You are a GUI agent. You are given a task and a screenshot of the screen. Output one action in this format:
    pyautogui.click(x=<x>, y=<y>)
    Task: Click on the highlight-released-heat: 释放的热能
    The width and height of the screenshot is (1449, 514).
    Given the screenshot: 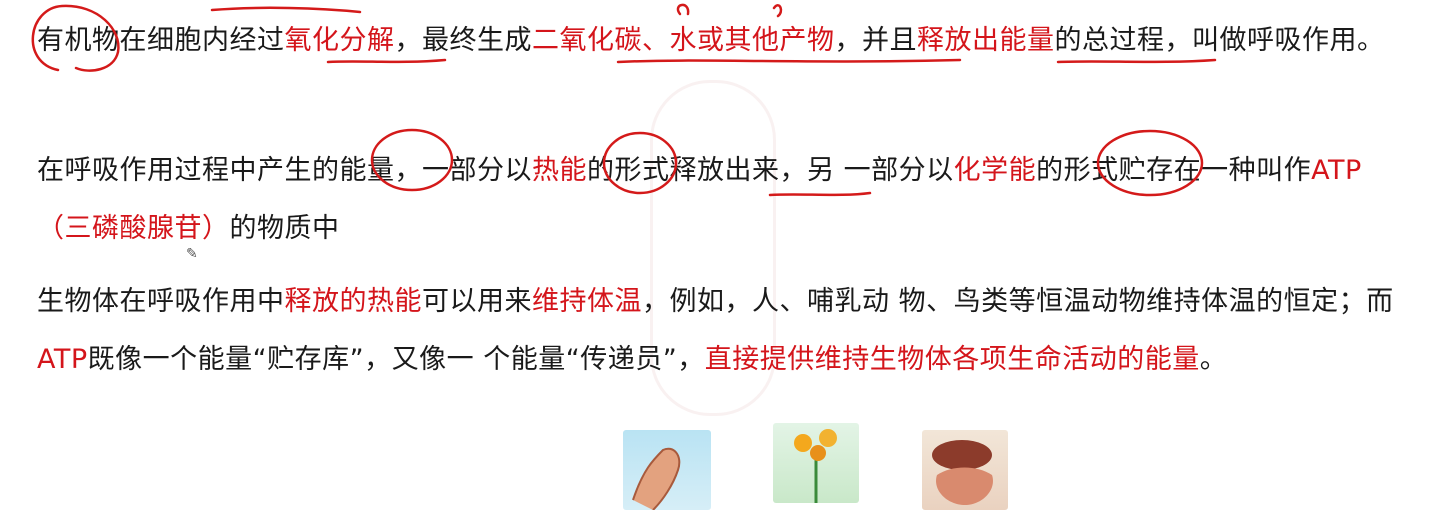 What is the action you would take?
    pyautogui.click(x=353, y=301)
    